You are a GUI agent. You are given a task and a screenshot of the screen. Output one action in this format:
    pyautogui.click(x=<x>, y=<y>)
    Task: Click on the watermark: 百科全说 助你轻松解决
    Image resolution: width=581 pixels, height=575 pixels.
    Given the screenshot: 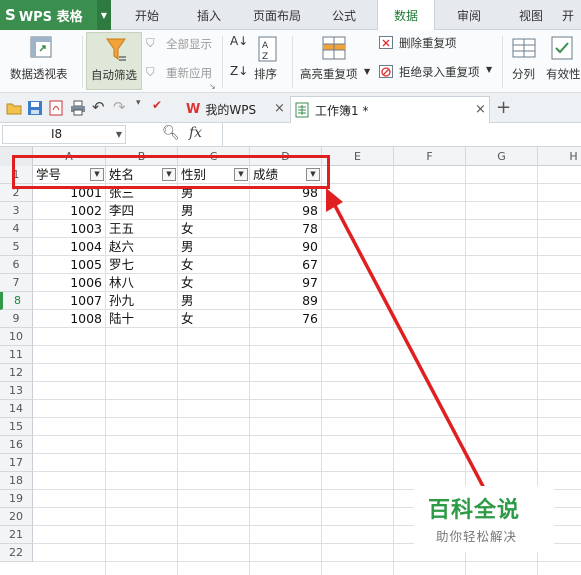 What is the action you would take?
    pyautogui.click(x=484, y=519)
    